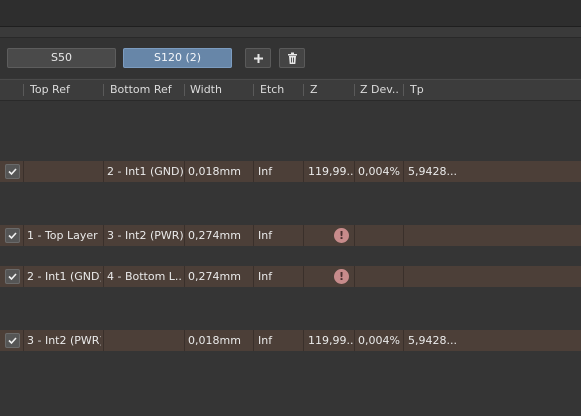  What do you see at coordinates (290, 32) in the screenshot?
I see `panel-strip` at bounding box center [290, 32].